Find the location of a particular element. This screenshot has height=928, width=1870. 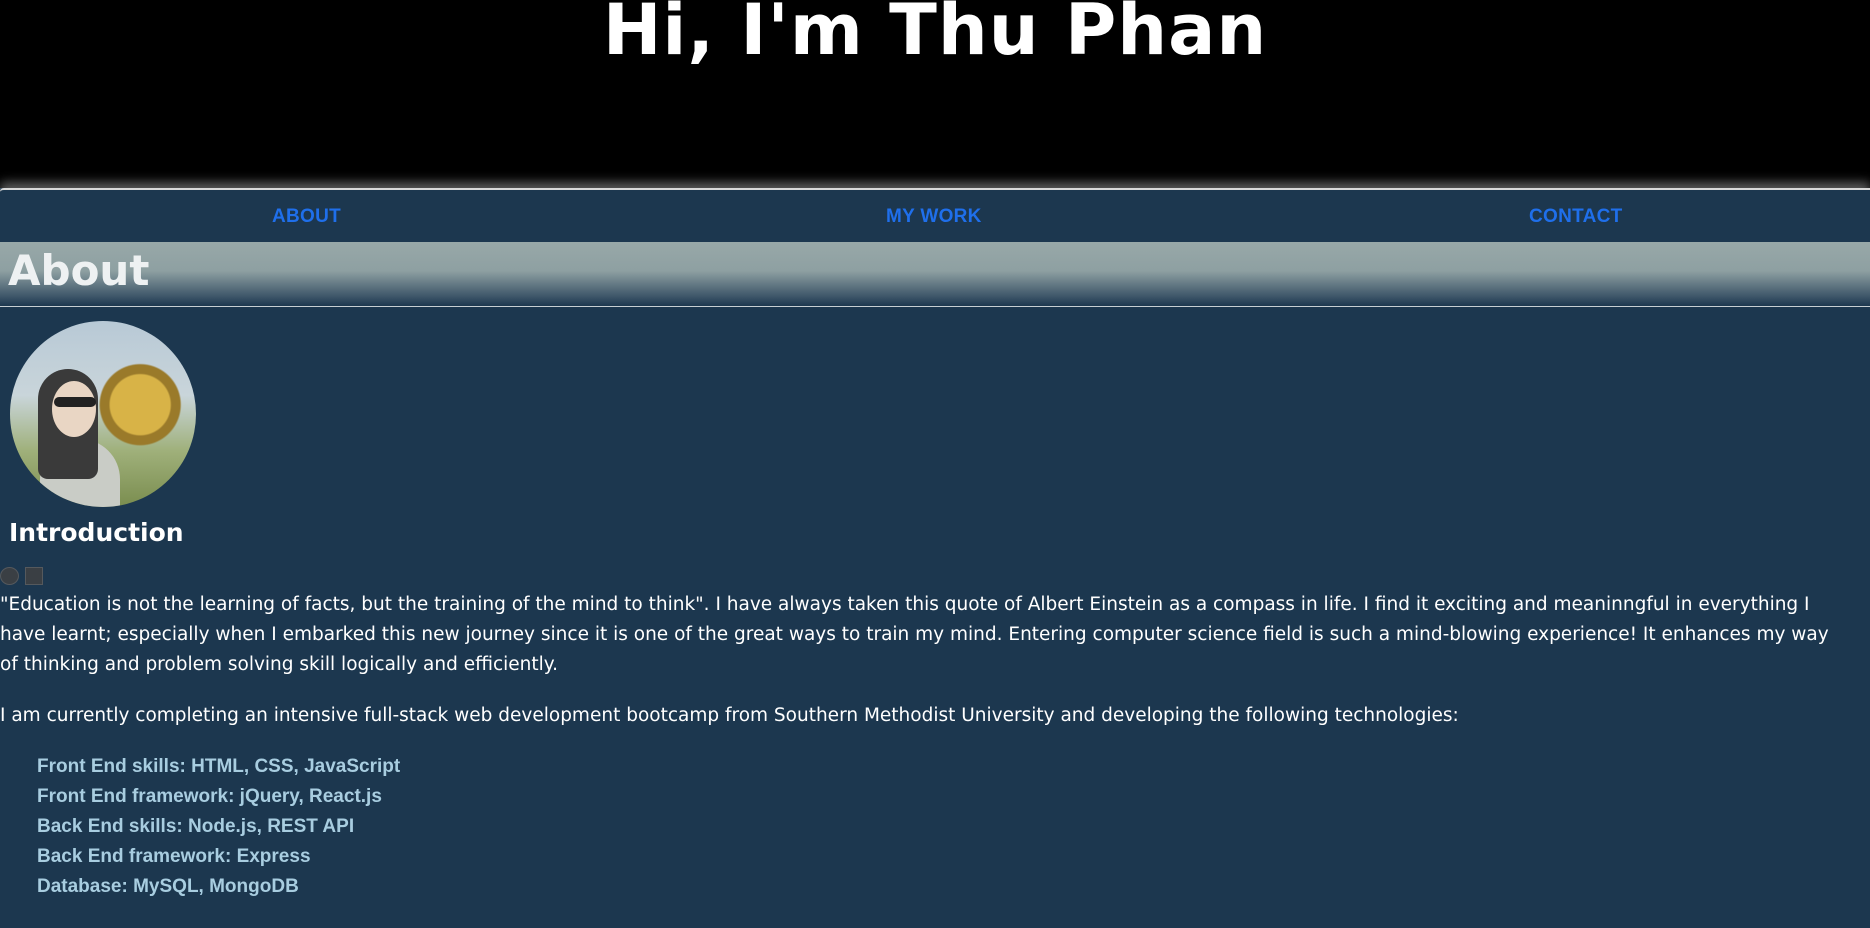

nav-link-about: ABOUT is located at coordinates (306, 217).